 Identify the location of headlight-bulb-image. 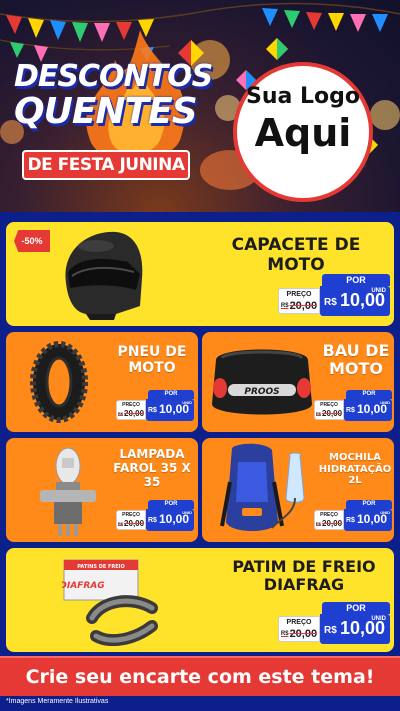
(68, 491).